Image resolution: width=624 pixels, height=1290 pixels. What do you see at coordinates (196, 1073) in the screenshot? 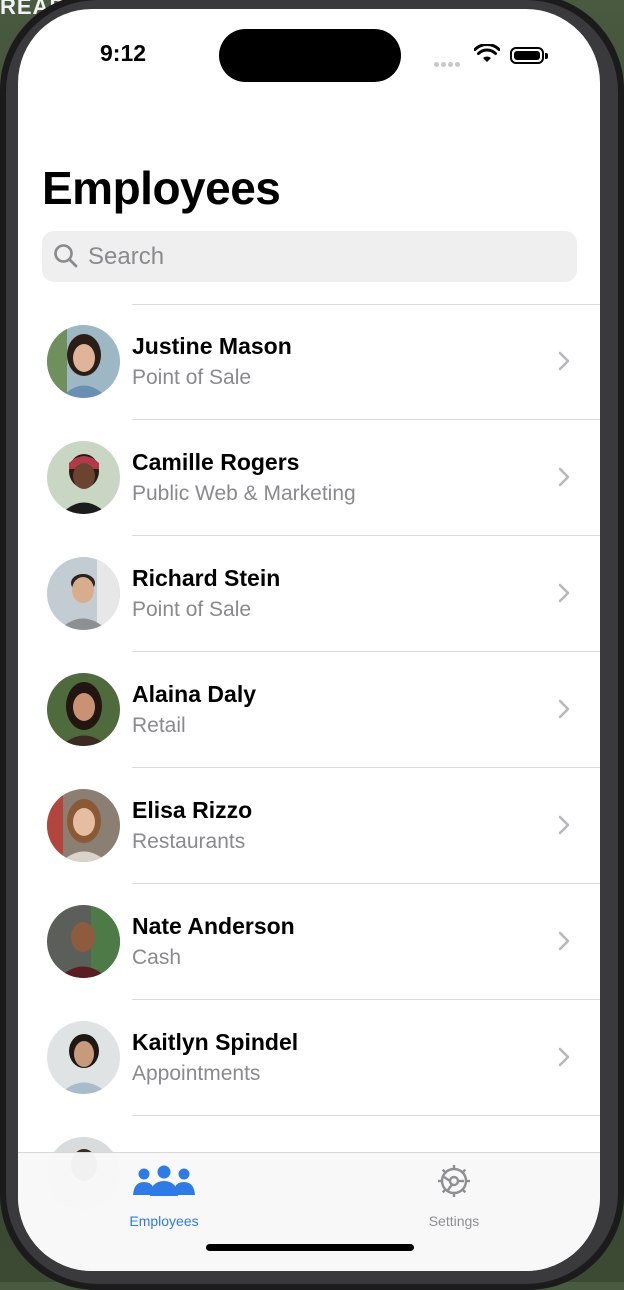
I see `employee-department: Appointments` at bounding box center [196, 1073].